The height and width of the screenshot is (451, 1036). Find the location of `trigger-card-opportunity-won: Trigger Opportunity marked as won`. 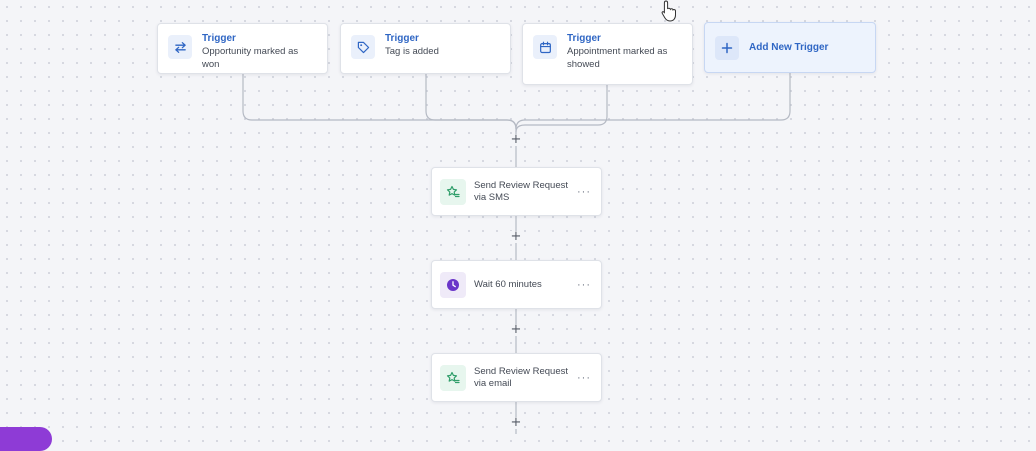

trigger-card-opportunity-won: Trigger Opportunity marked as won is located at coordinates (242, 48).